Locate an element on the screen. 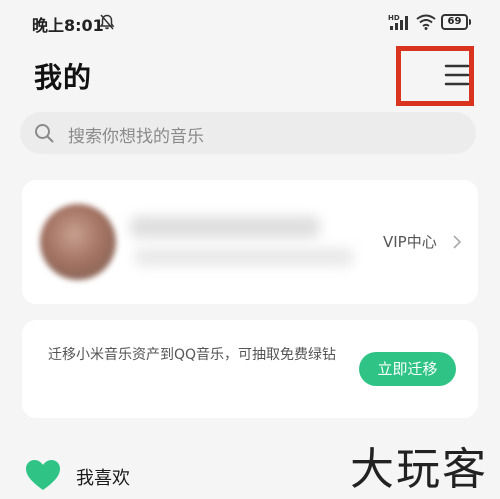 This screenshot has height=499, width=500. favorites-row: 我喜欢 is located at coordinates (172, 472).